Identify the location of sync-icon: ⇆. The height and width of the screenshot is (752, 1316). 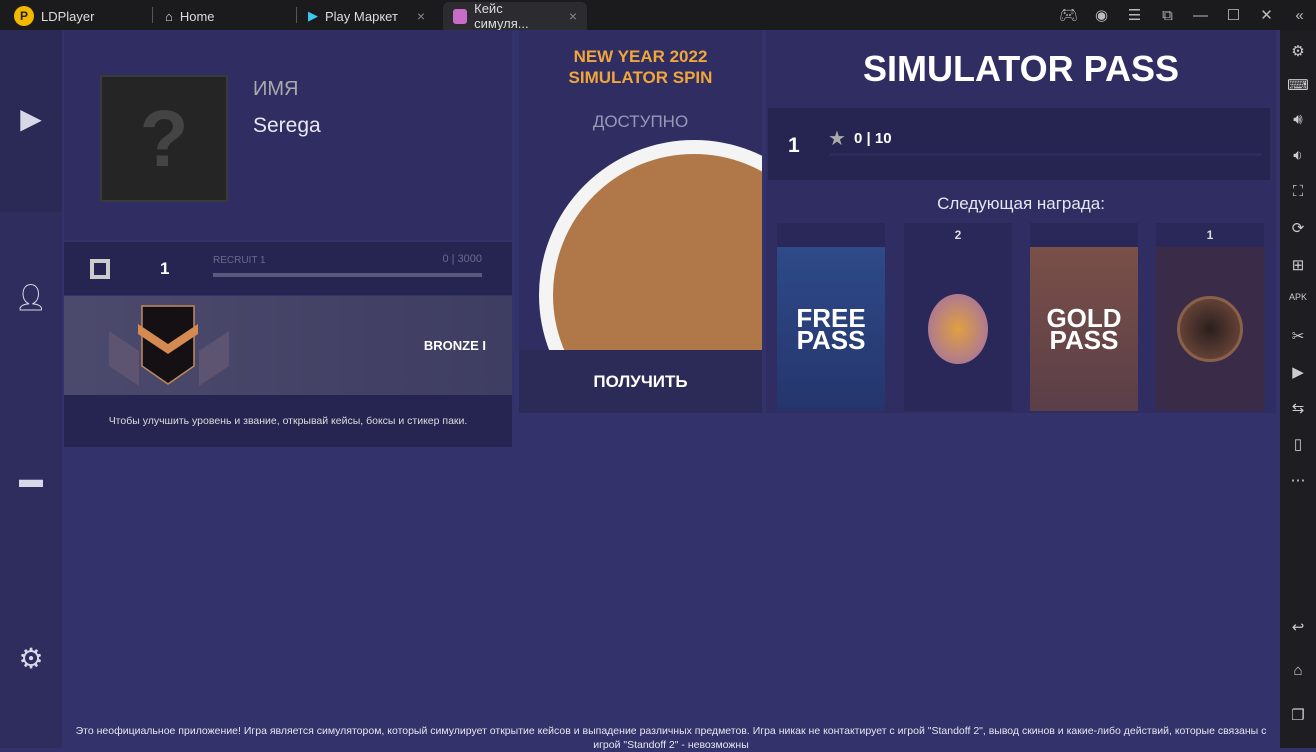
(1298, 408).